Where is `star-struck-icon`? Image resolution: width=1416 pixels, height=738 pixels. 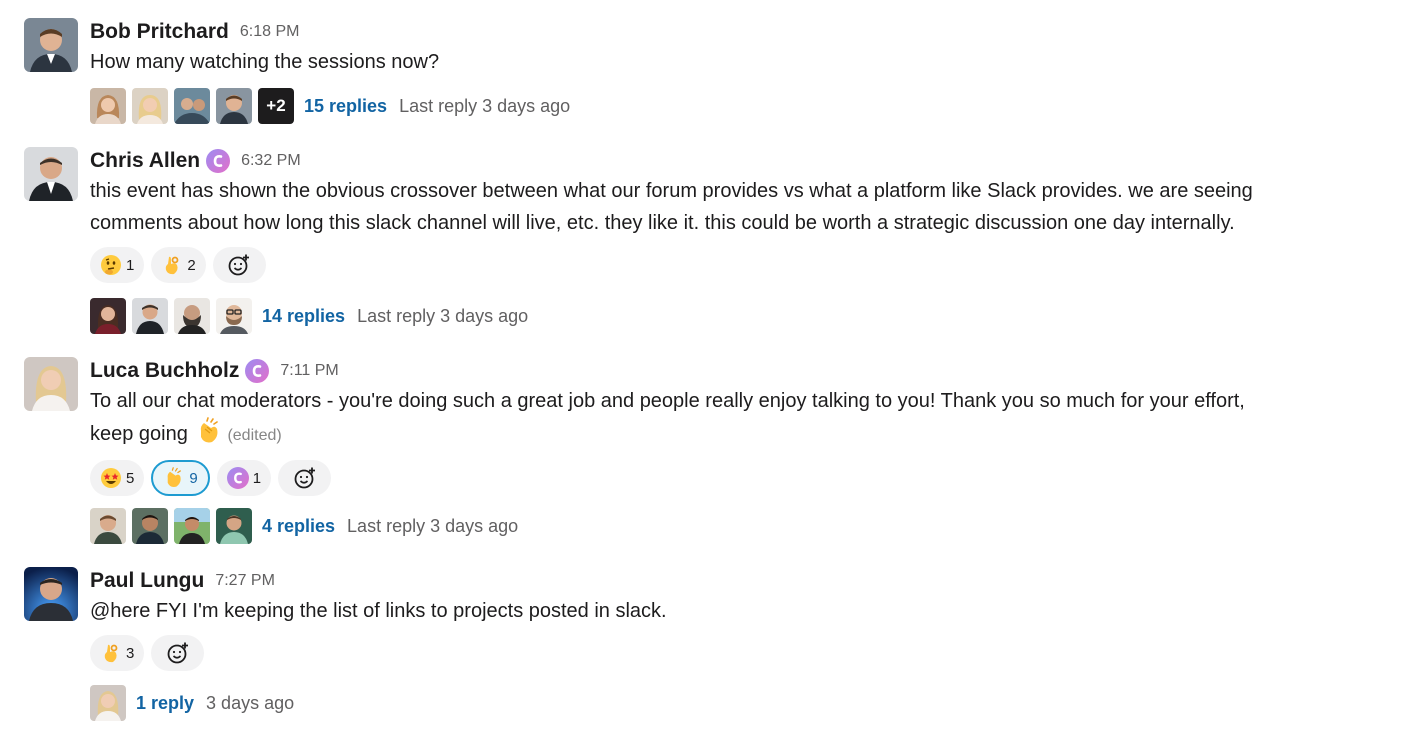 star-struck-icon is located at coordinates (111, 478).